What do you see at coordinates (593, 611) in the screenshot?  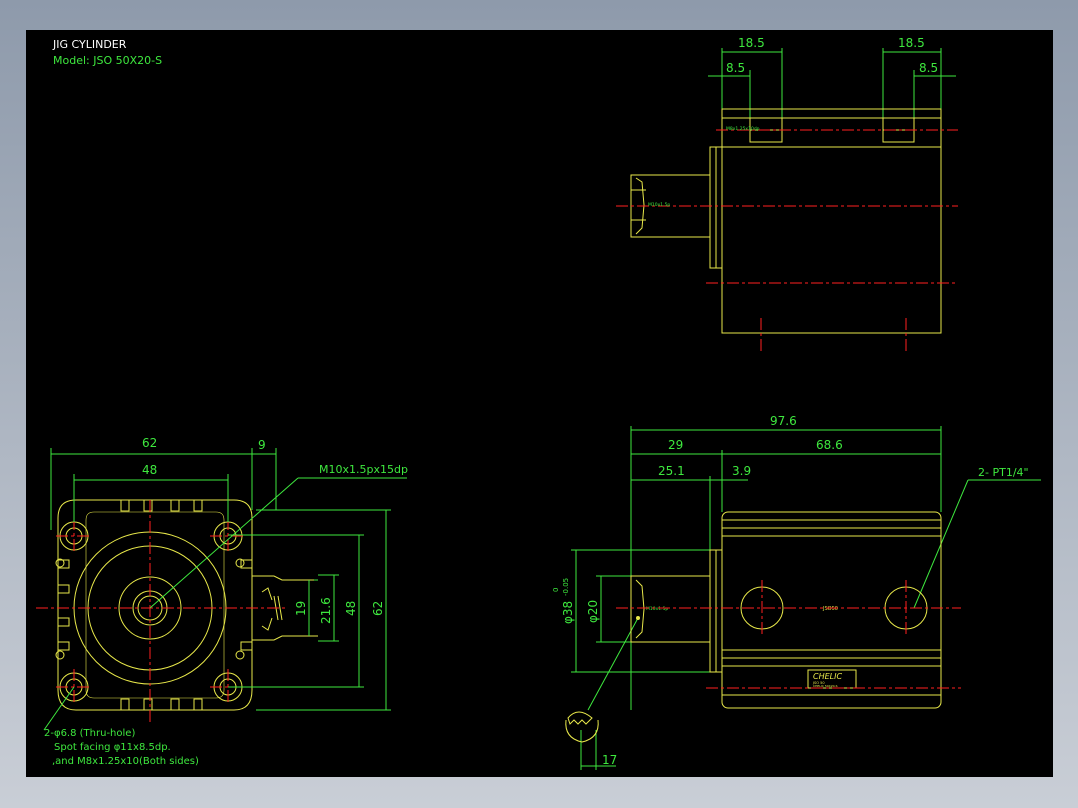 I see `dim-dia20: φ20` at bounding box center [593, 611].